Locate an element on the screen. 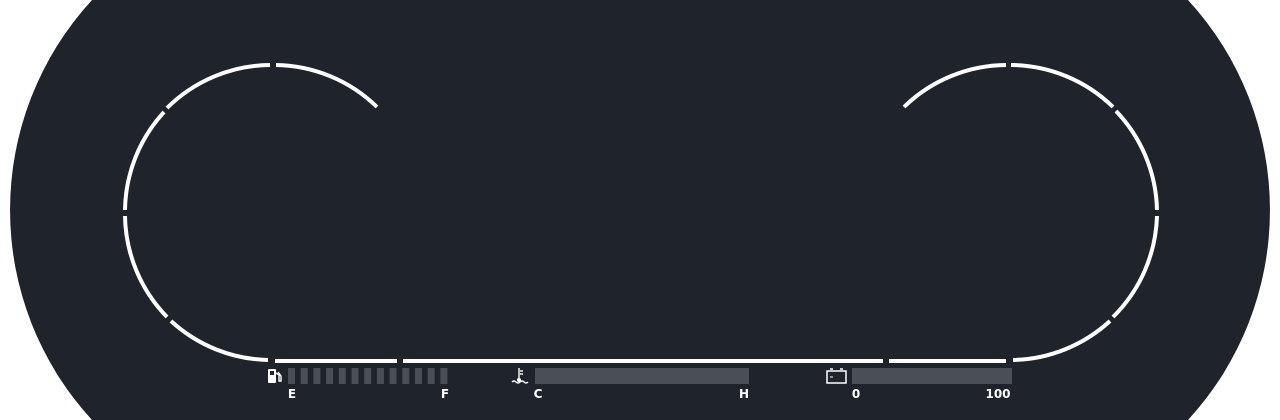 This screenshot has height=420, width=1280. battery-min-label: 0 is located at coordinates (856, 394).